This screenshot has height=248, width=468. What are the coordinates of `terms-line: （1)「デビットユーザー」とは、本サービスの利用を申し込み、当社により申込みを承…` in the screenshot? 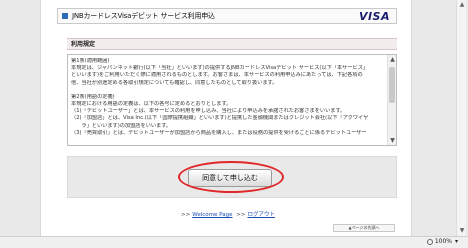 It's located at (208, 111).